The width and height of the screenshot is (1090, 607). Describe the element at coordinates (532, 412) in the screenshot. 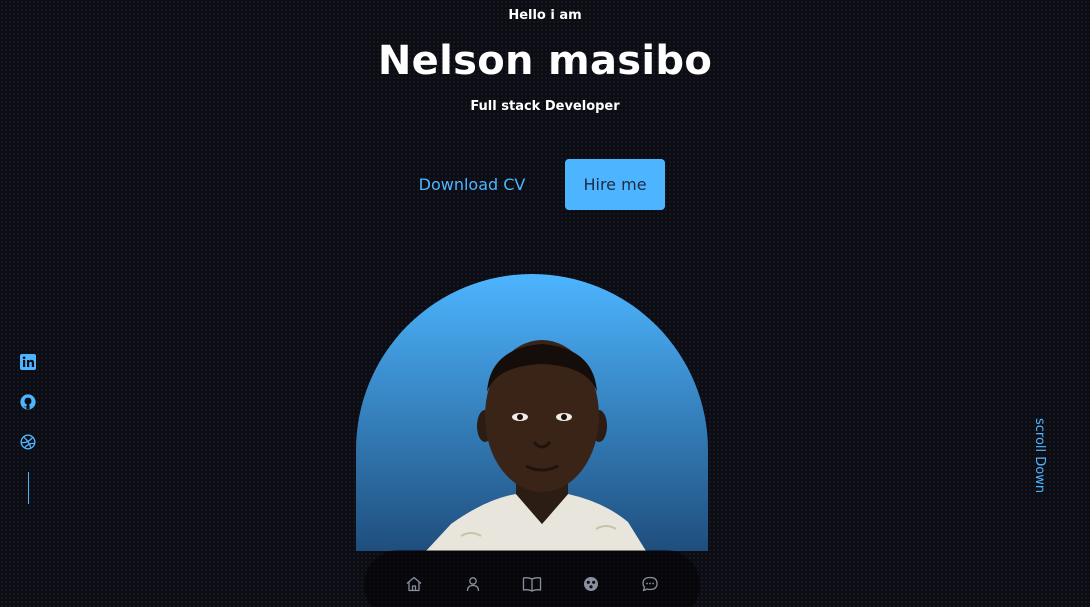

I see `profile-photo` at that location.